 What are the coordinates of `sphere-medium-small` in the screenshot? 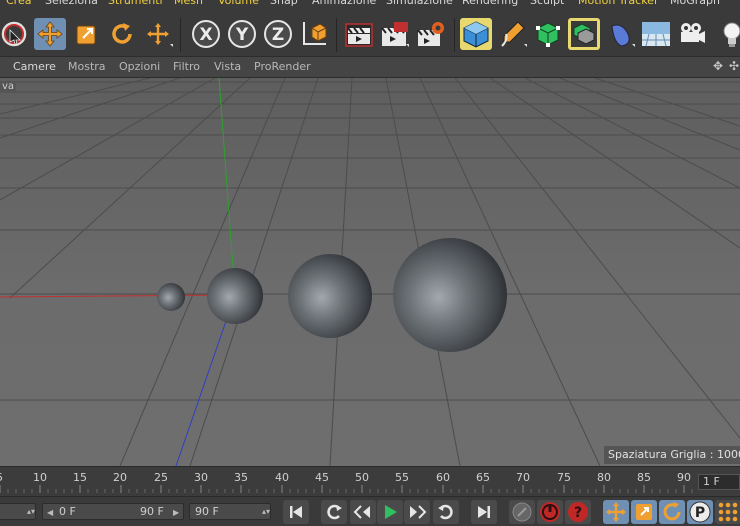 It's located at (235, 296).